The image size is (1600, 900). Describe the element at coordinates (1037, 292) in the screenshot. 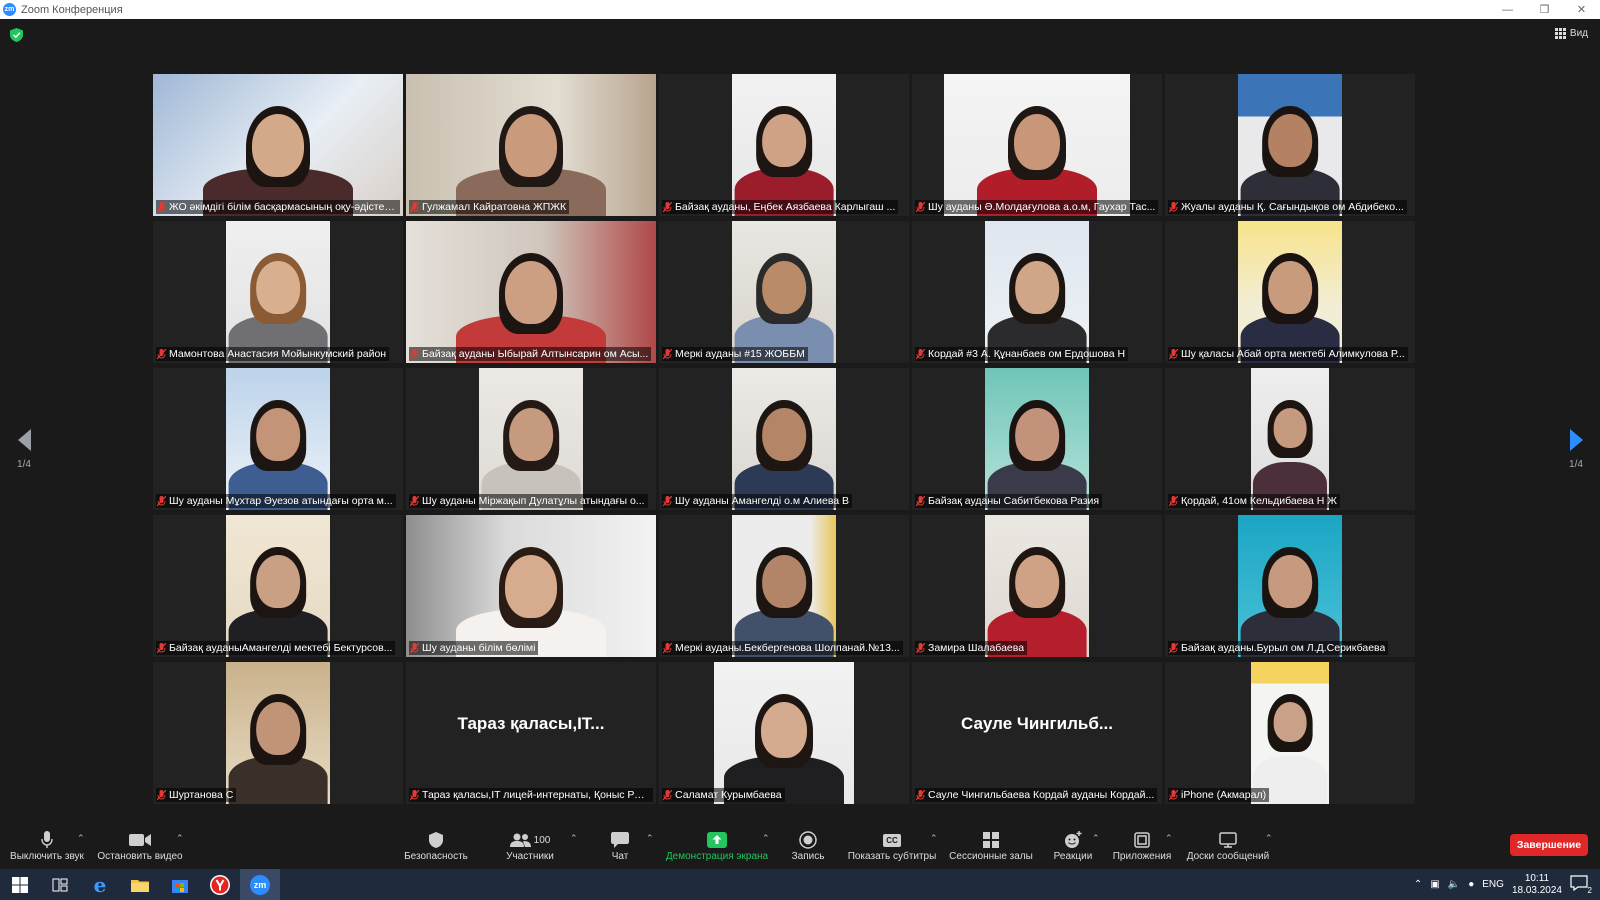

I see `participant-tile: Кордай #3 А. Құнанбаев ом Ердошова Н` at that location.